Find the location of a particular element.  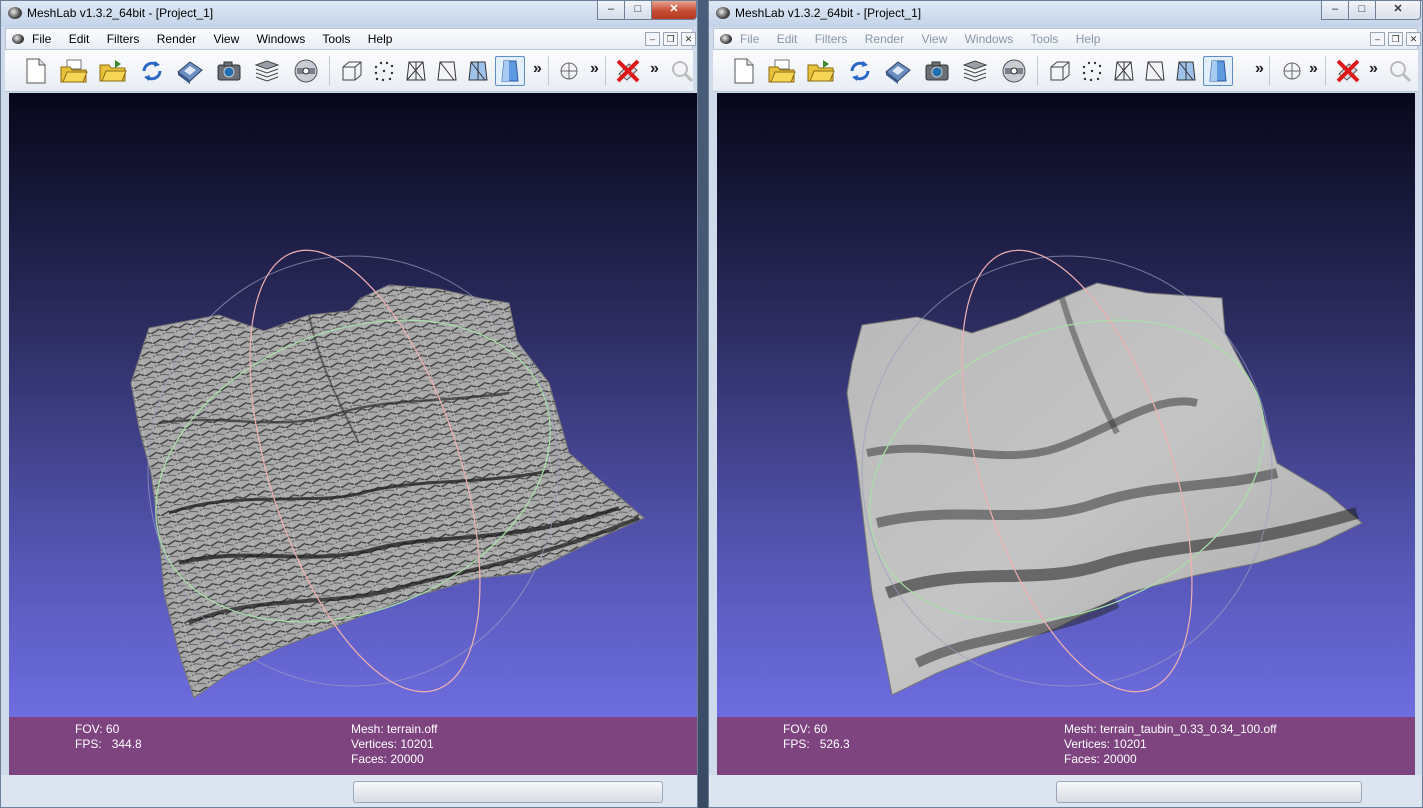

vertex-count: Vertices: 10201 is located at coordinates (392, 744).